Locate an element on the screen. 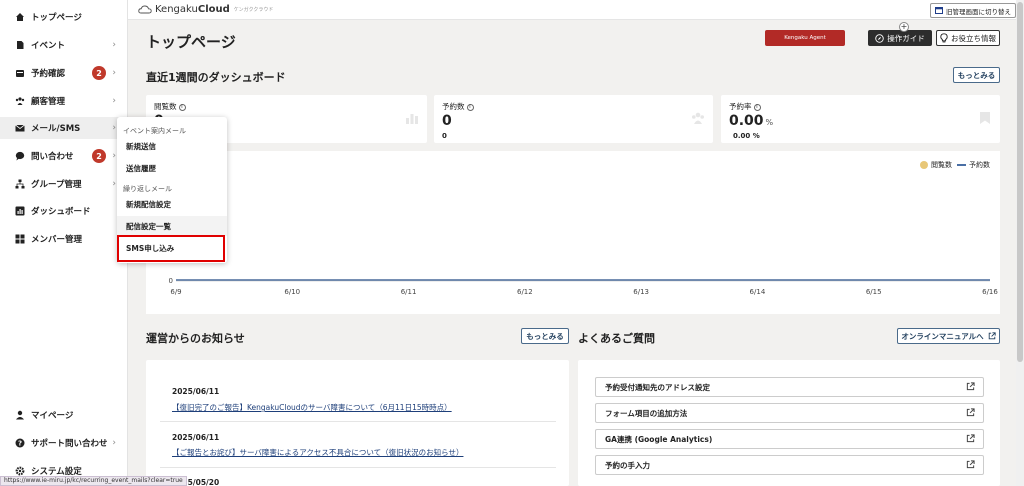 This screenshot has width=1024, height=486. sidebar-item-members: メンバー管理 is located at coordinates (64, 239).